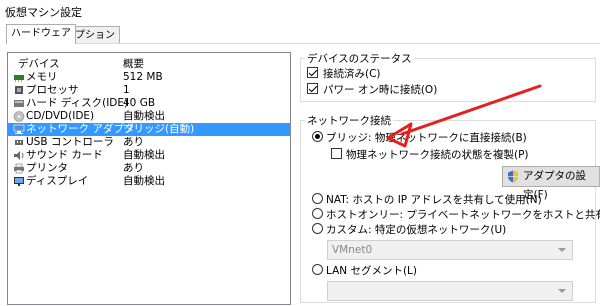 This screenshot has height=306, width=600. Describe the element at coordinates (41, 34) in the screenshot. I see `tab-hardware: ハードウェア` at that location.